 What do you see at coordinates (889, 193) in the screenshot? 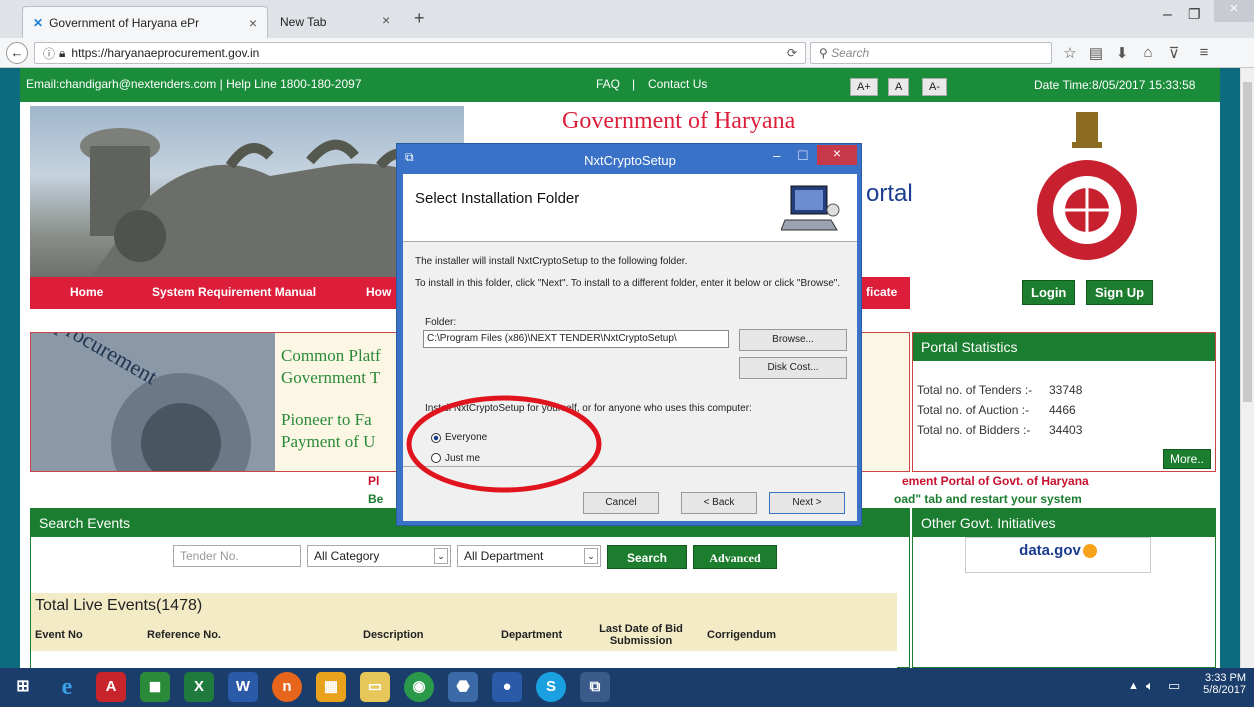
I see `site-subtitle: ortal` at bounding box center [889, 193].